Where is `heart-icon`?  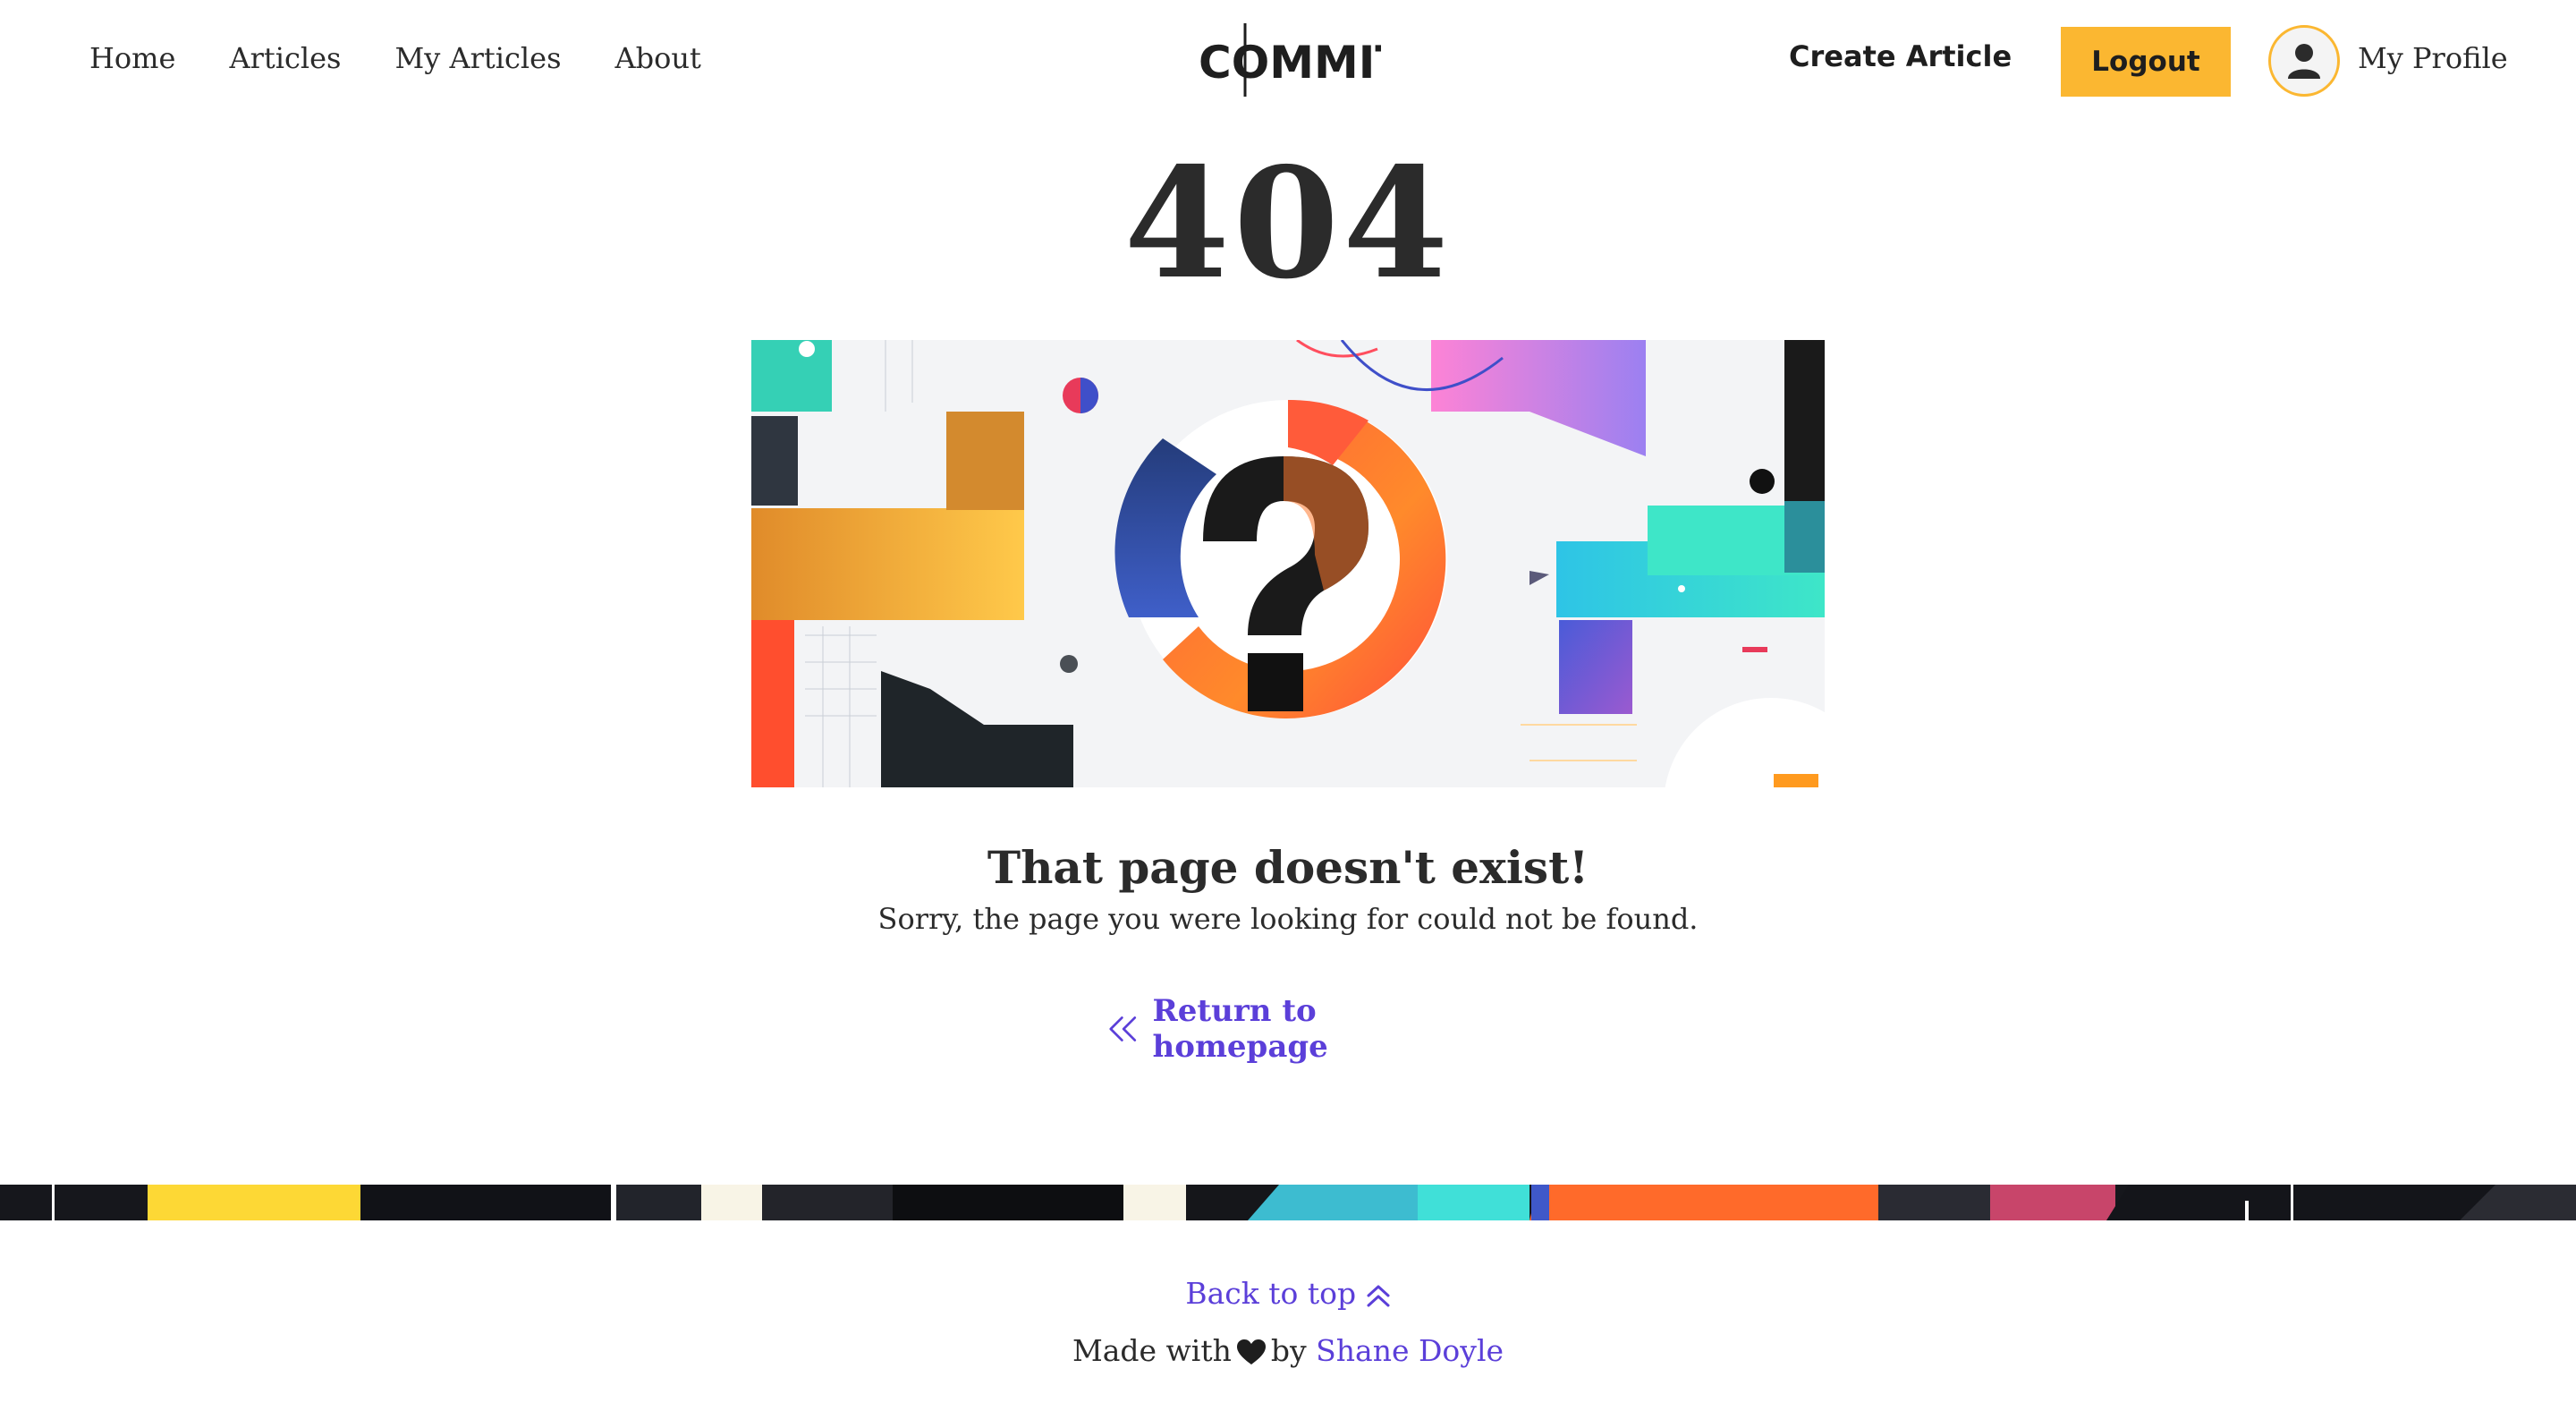 heart-icon is located at coordinates (1251, 1351).